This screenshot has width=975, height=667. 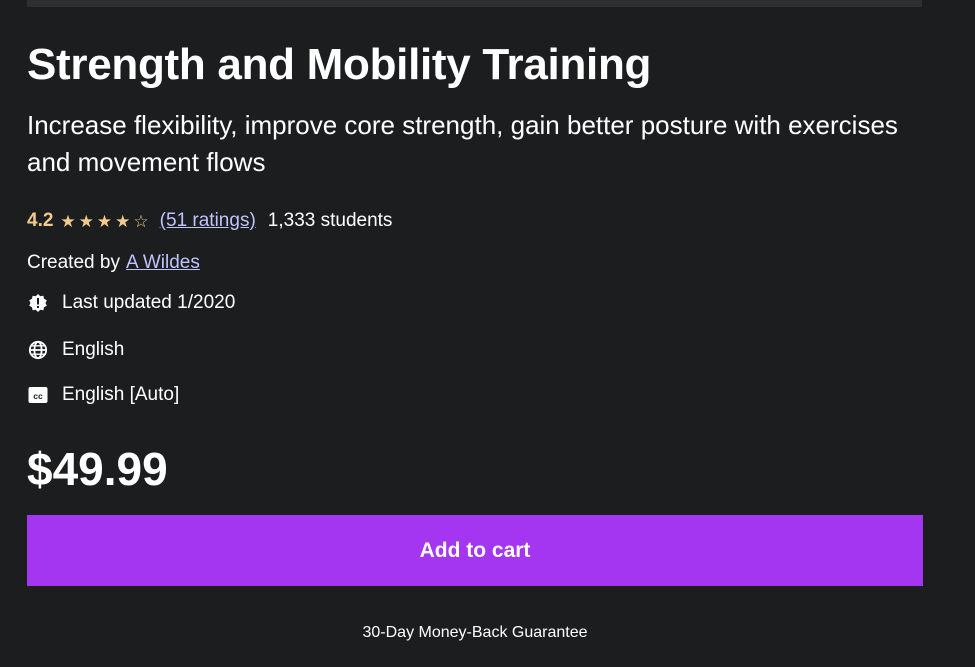 I want to click on globe-icon, so click(x=38, y=350).